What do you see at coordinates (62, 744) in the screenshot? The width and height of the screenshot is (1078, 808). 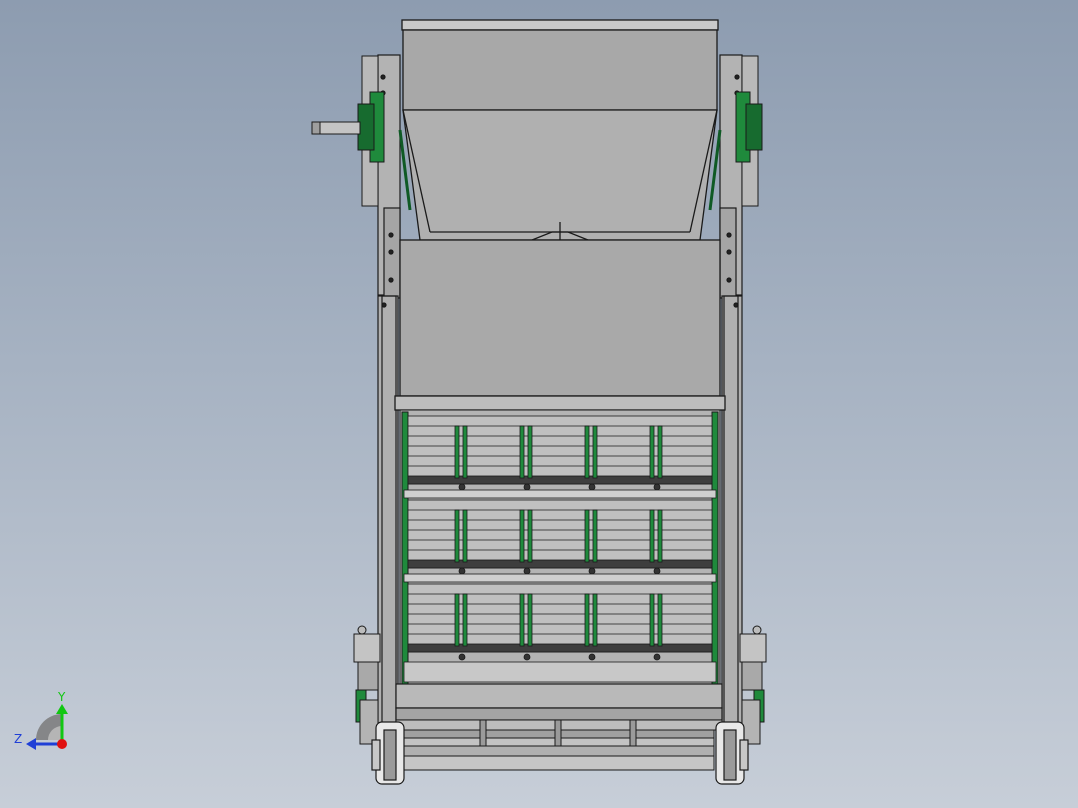 I see `origin-point` at bounding box center [62, 744].